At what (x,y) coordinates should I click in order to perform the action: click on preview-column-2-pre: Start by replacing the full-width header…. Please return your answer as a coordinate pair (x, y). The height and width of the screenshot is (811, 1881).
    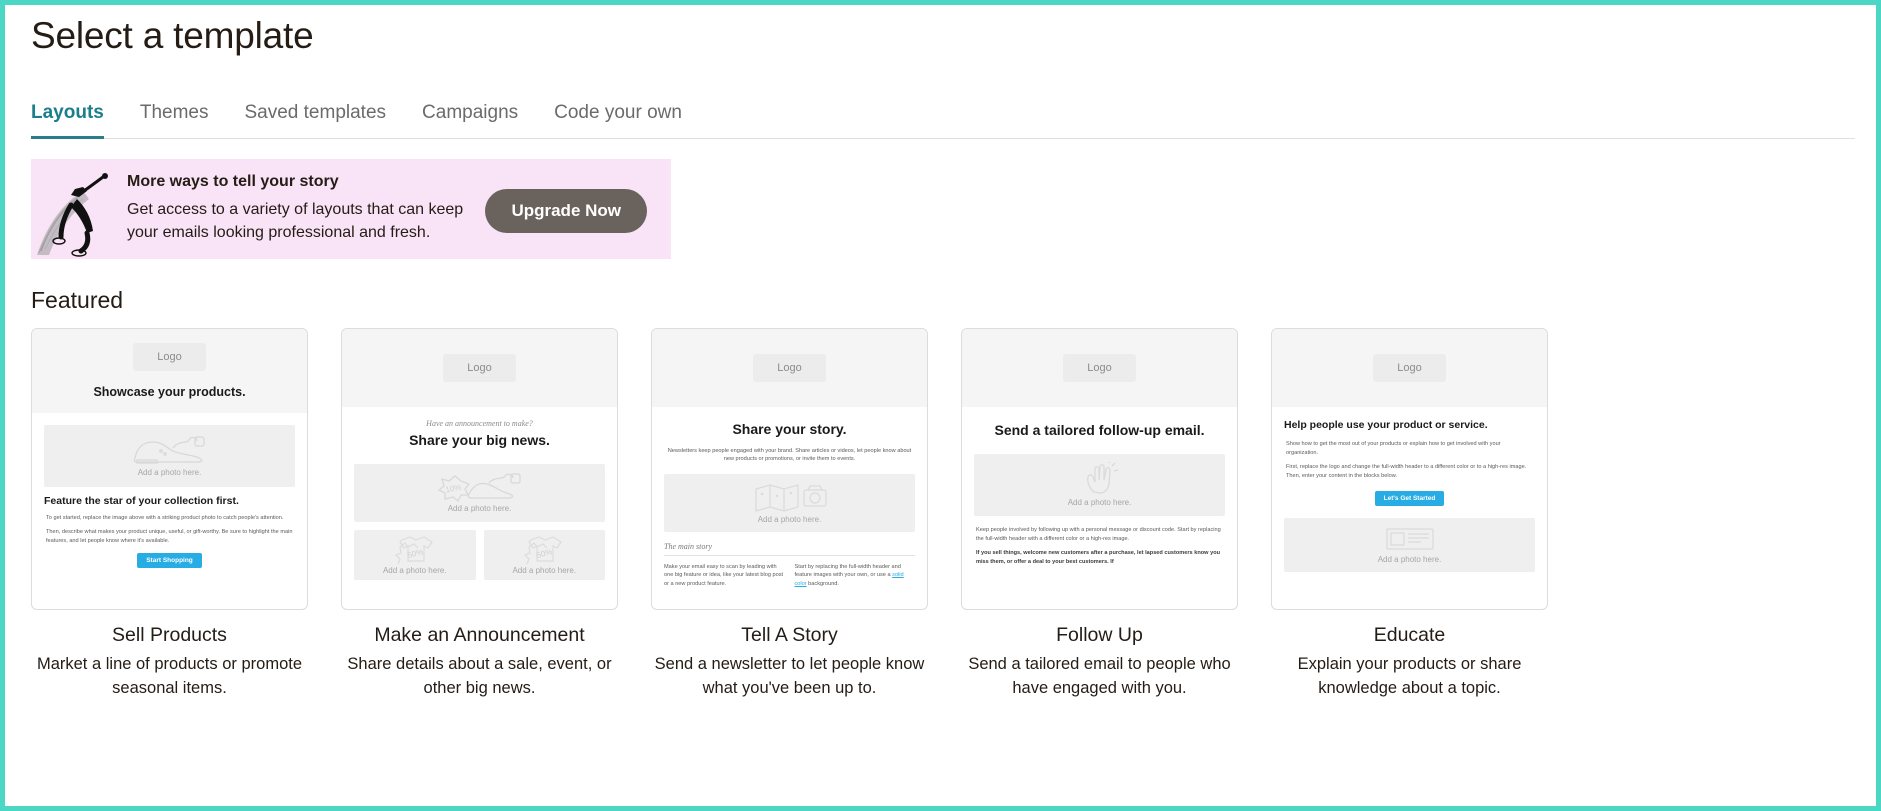
    Looking at the image, I should click on (847, 571).